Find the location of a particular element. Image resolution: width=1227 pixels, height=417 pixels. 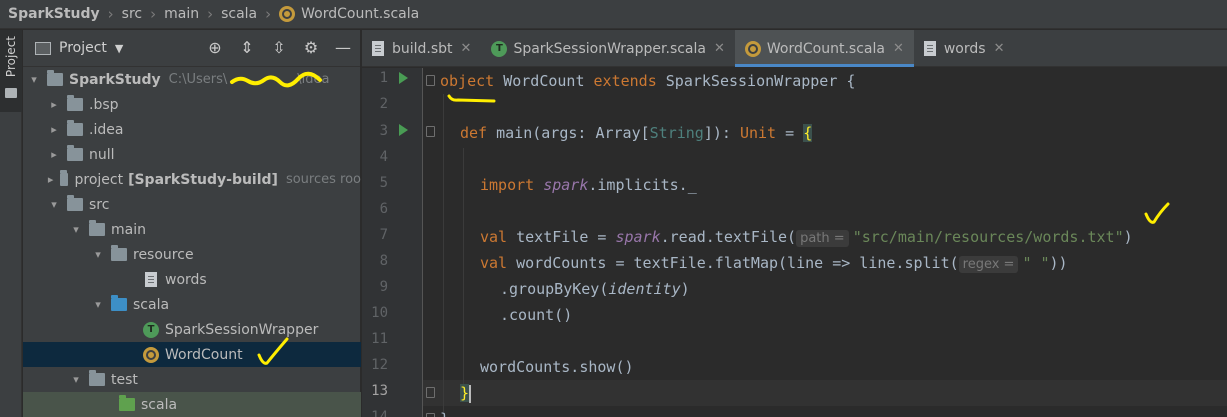

tab-sparksessionwrapper: T SparkSessionWrapper.scala ✕ is located at coordinates (607, 48).